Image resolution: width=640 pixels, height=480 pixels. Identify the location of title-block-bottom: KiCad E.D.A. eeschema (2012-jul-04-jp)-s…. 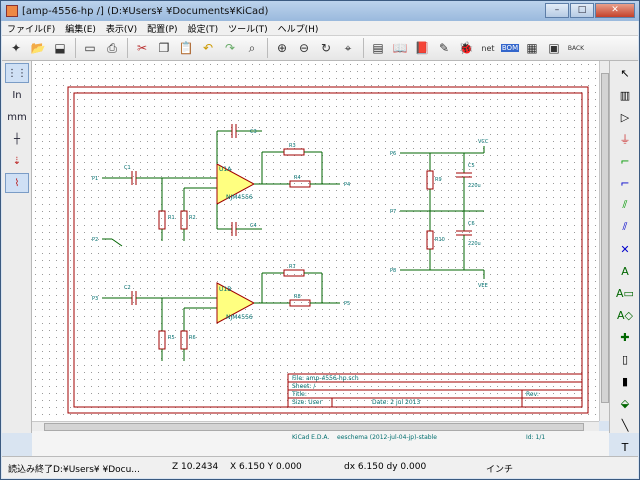
(418, 437).